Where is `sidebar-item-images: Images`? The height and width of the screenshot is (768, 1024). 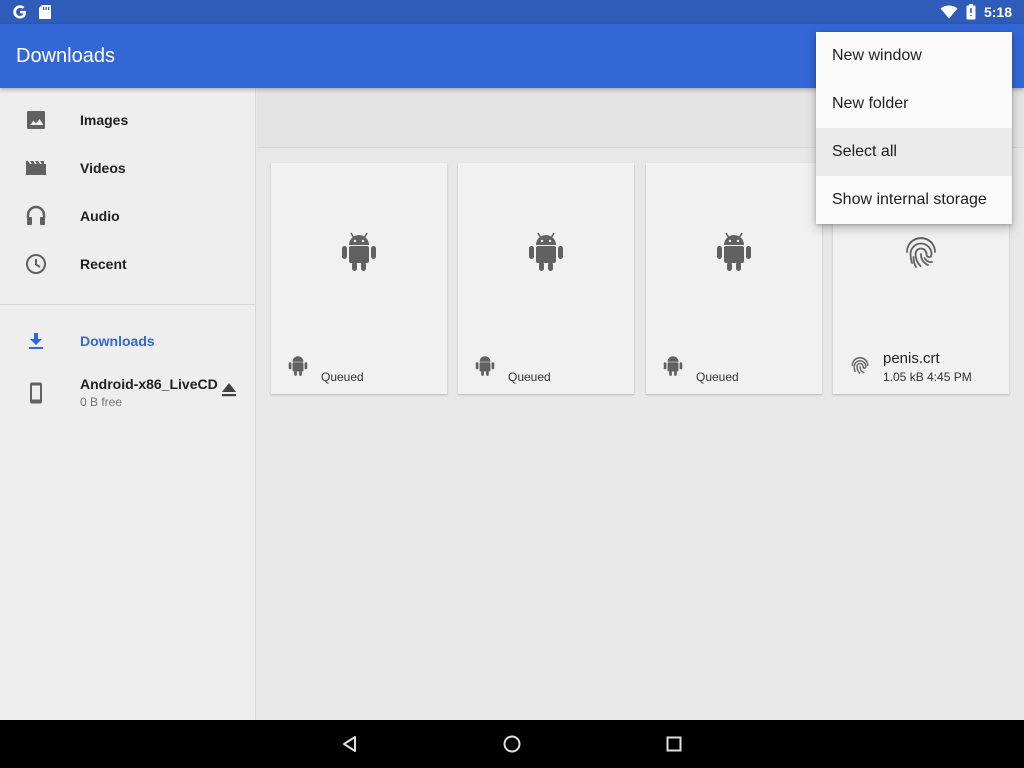
sidebar-item-images: Images is located at coordinates (127, 120).